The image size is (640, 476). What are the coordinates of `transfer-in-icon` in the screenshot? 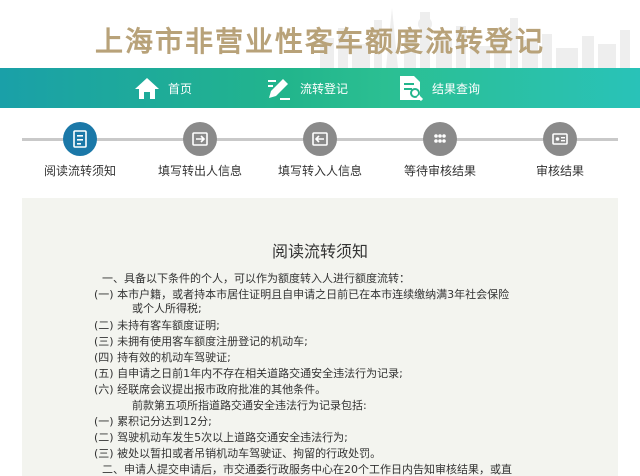 It's located at (320, 139).